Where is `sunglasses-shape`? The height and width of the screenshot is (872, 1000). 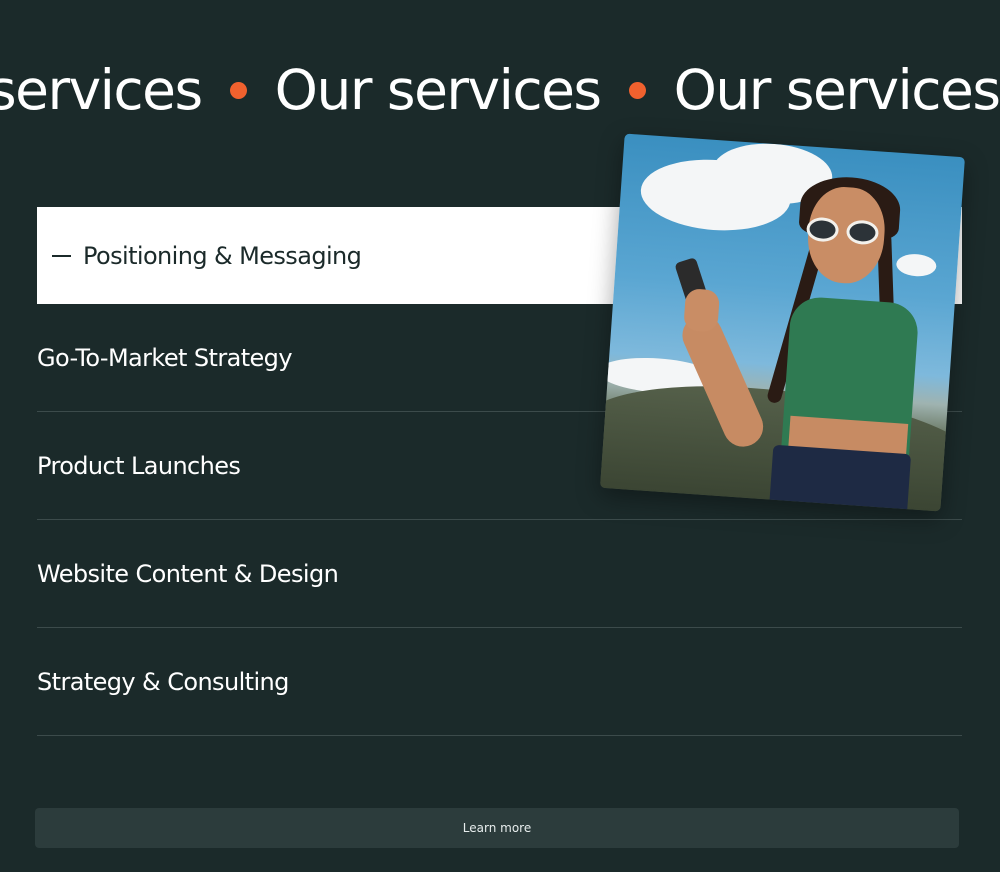
sunglasses-shape is located at coordinates (846, 232).